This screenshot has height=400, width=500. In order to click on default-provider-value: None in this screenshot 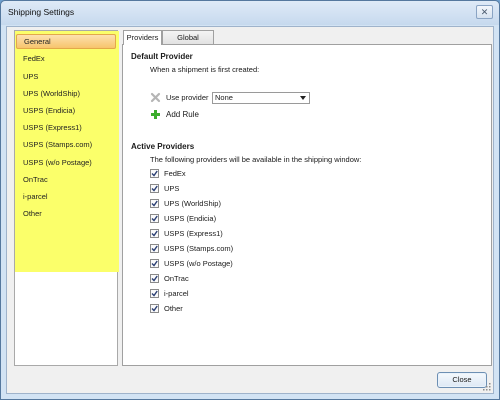, I will do `click(224, 97)`.